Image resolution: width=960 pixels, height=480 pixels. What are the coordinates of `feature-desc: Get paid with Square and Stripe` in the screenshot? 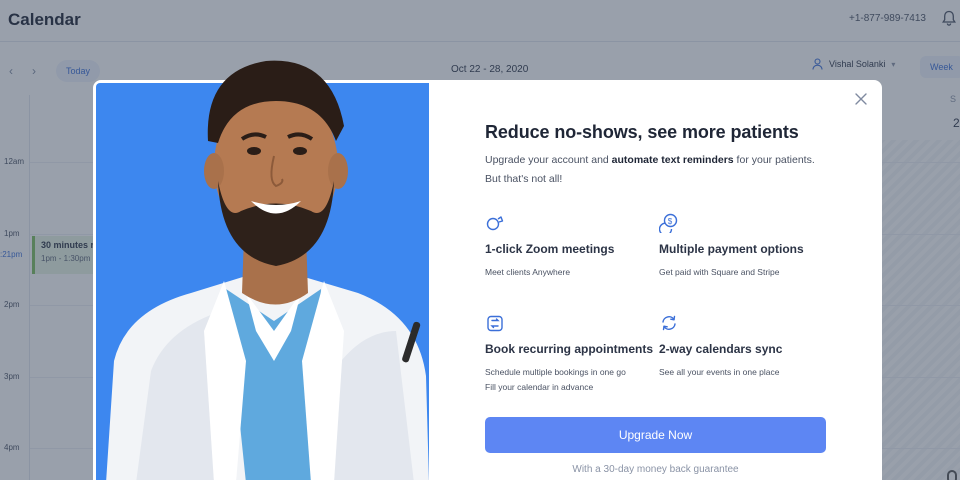 It's located at (719, 272).